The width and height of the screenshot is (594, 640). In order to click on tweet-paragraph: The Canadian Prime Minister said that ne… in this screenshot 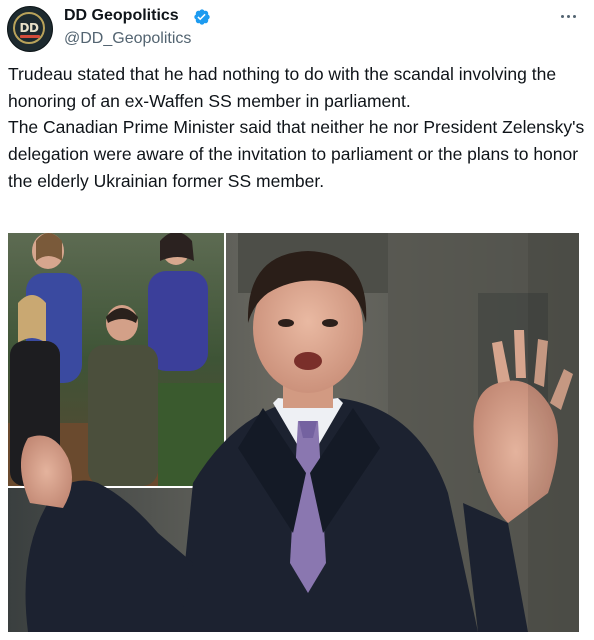, I will do `click(296, 154)`.